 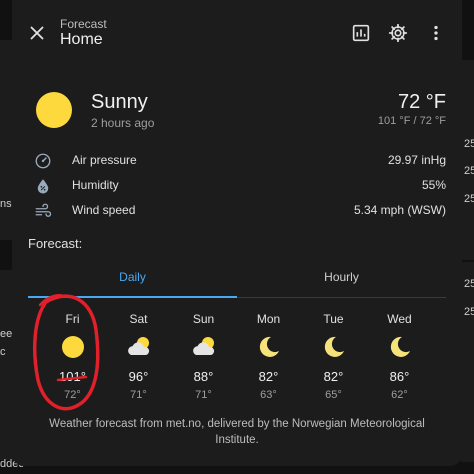 I want to click on day-name: Sun, so click(x=203, y=319).